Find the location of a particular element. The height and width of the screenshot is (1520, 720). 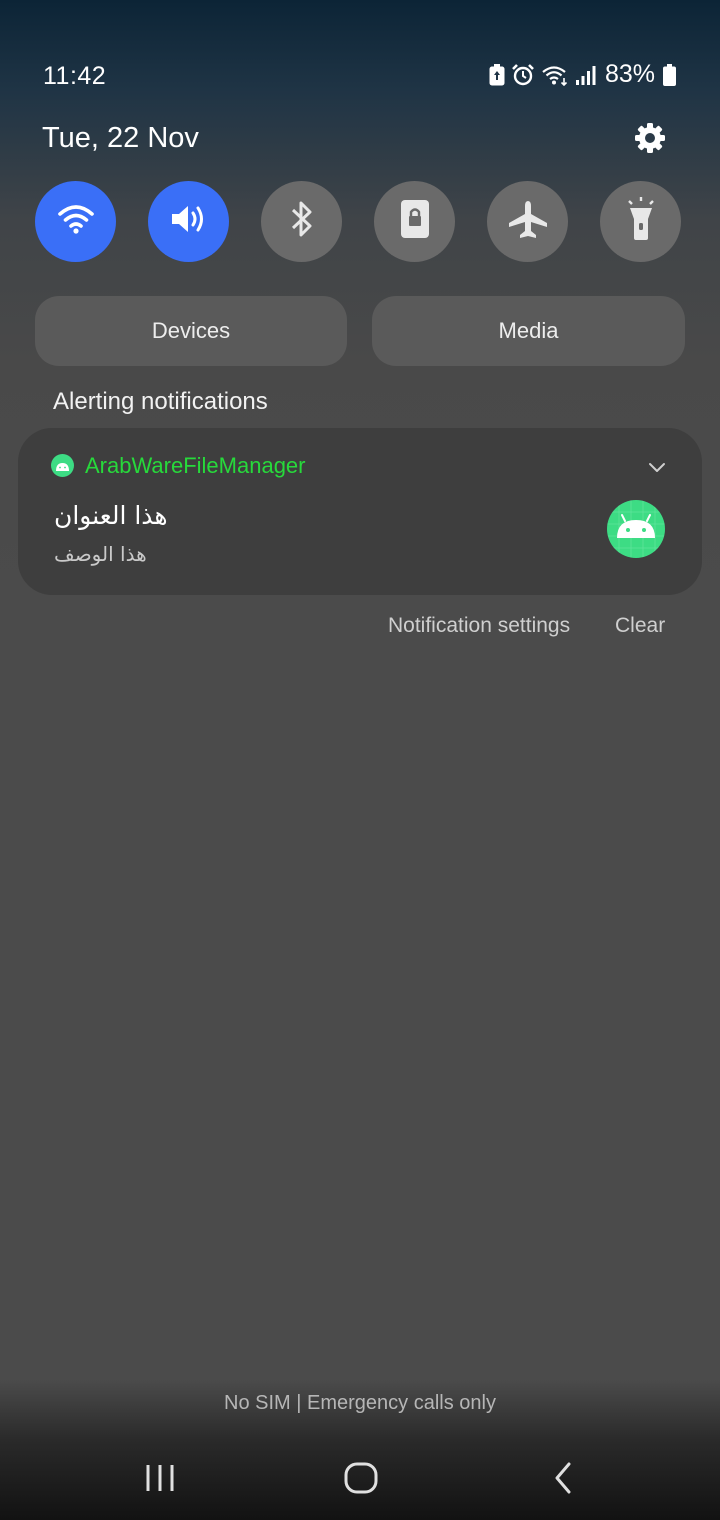

bluetooth-icon is located at coordinates (302, 221).